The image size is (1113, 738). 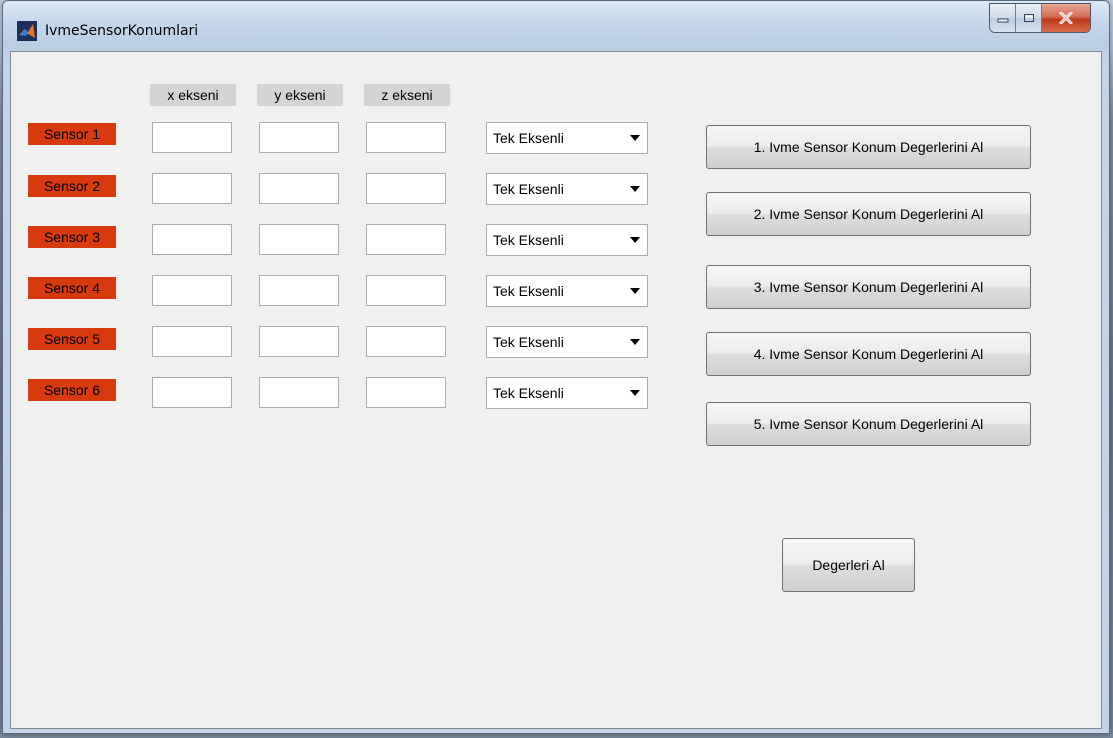 What do you see at coordinates (122, 31) in the screenshot?
I see `window-title: IvmeSensorKonumlari` at bounding box center [122, 31].